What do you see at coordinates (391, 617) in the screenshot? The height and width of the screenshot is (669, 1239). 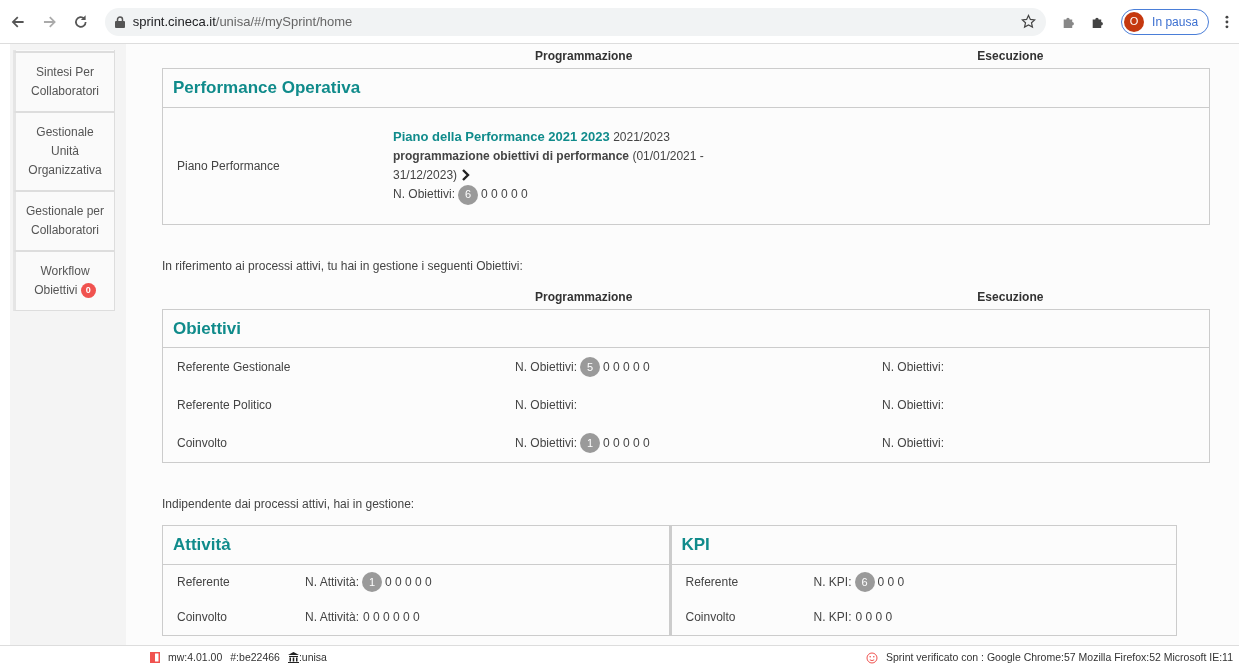 I see `count-digits: 0 0 0 0 0 0` at bounding box center [391, 617].